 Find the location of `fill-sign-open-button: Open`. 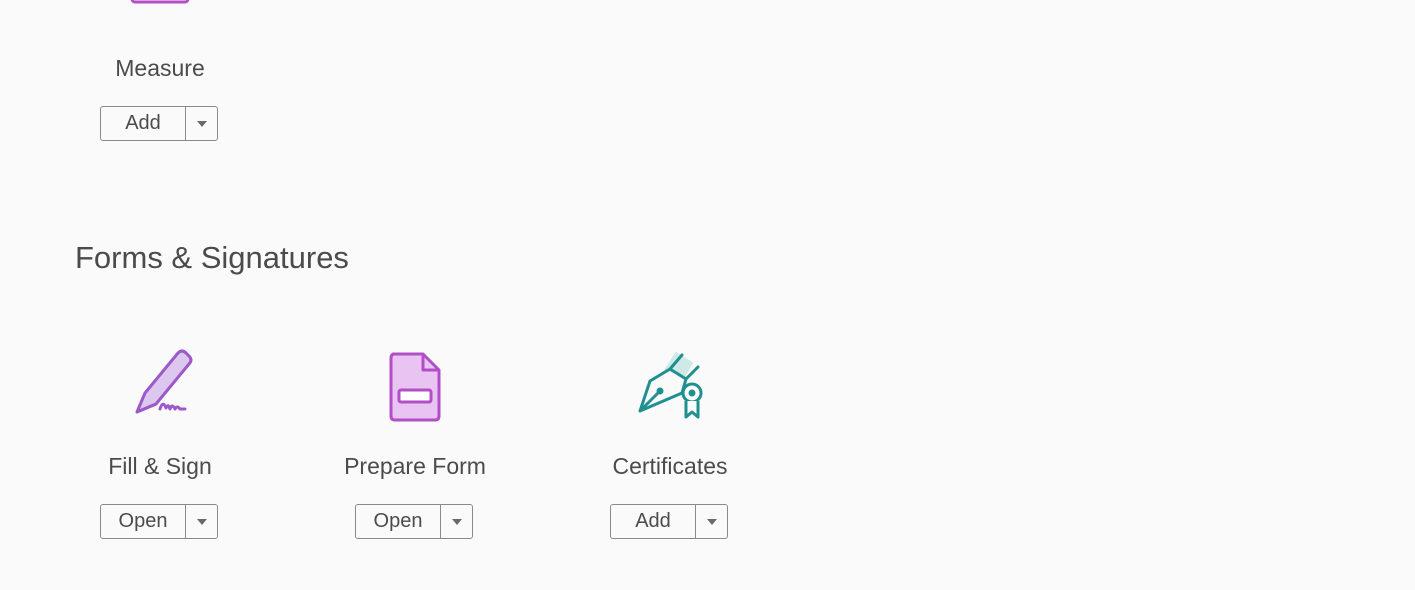

fill-sign-open-button: Open is located at coordinates (159, 521).